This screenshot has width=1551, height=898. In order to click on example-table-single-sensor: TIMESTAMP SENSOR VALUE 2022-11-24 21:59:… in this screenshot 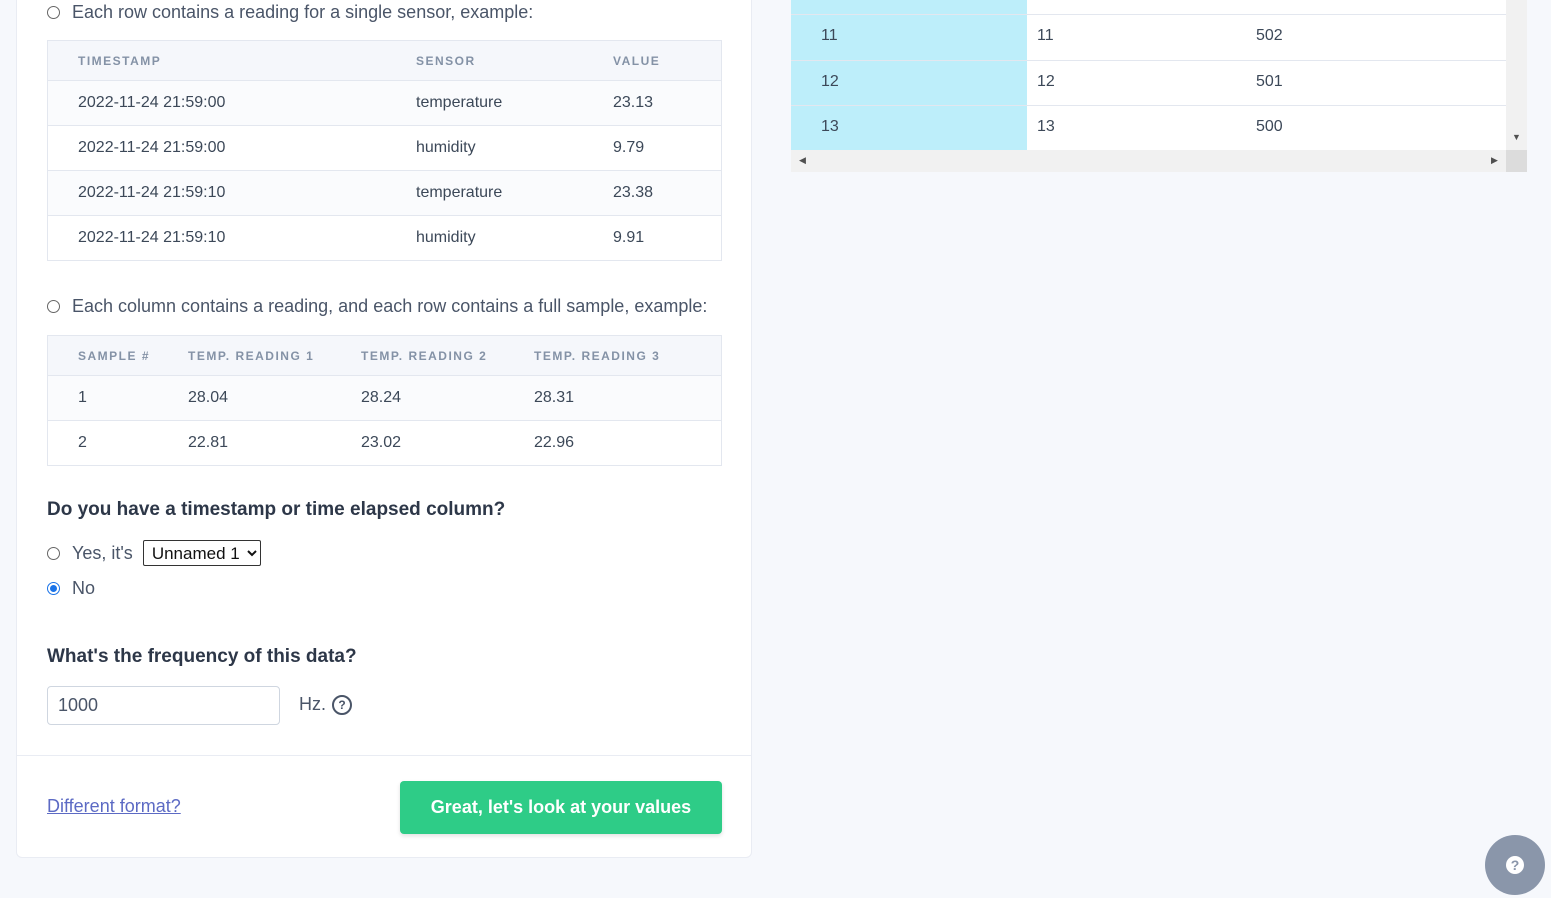, I will do `click(384, 150)`.